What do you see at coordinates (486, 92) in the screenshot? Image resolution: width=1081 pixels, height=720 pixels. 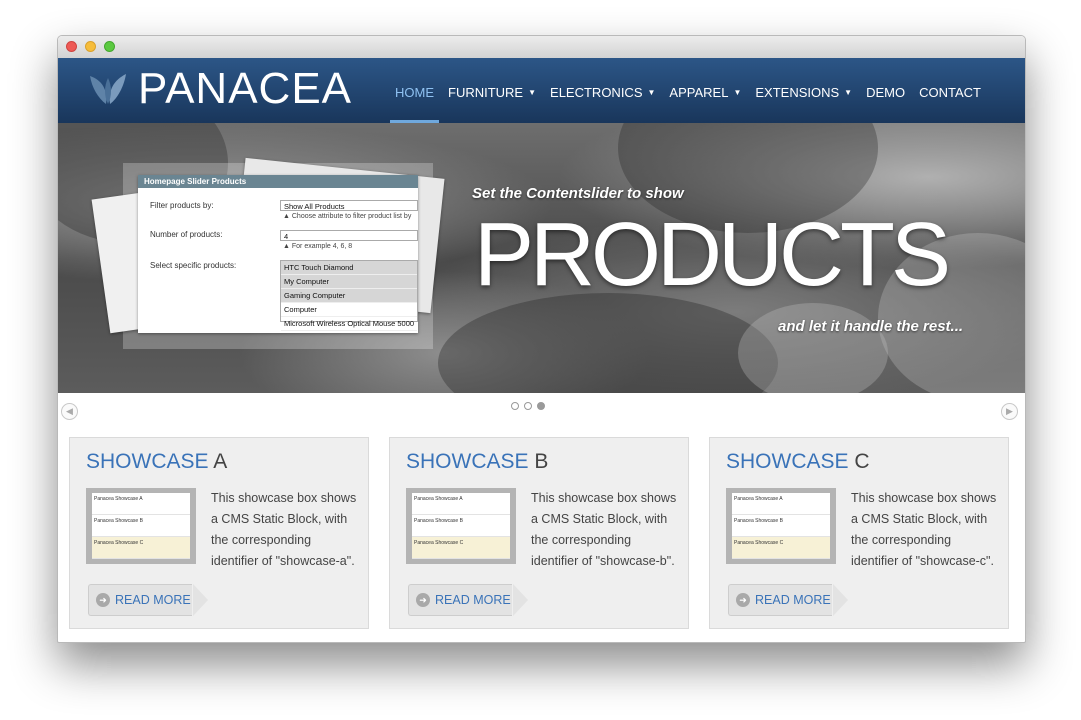 I see `nav-furniture-label: FURNITURE` at bounding box center [486, 92].